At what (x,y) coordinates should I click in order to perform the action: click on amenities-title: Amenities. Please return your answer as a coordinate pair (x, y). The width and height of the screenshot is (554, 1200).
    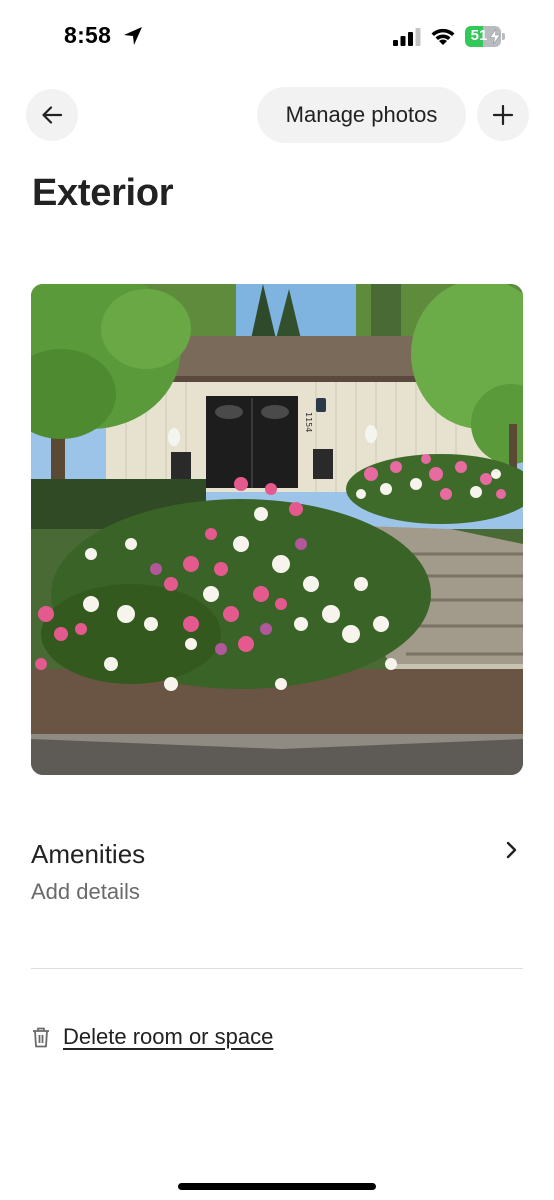
    Looking at the image, I should click on (88, 854).